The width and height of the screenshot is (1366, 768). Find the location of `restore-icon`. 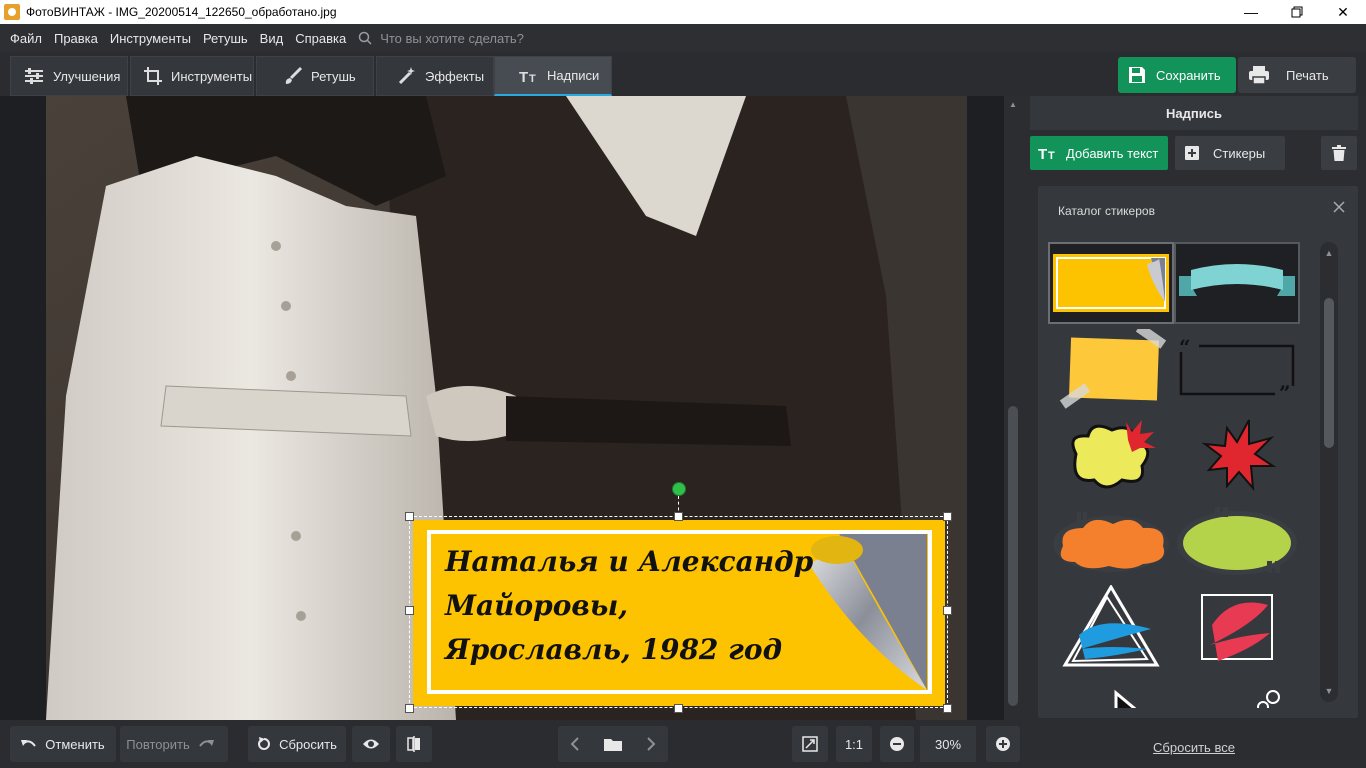

restore-icon is located at coordinates (1297, 12).